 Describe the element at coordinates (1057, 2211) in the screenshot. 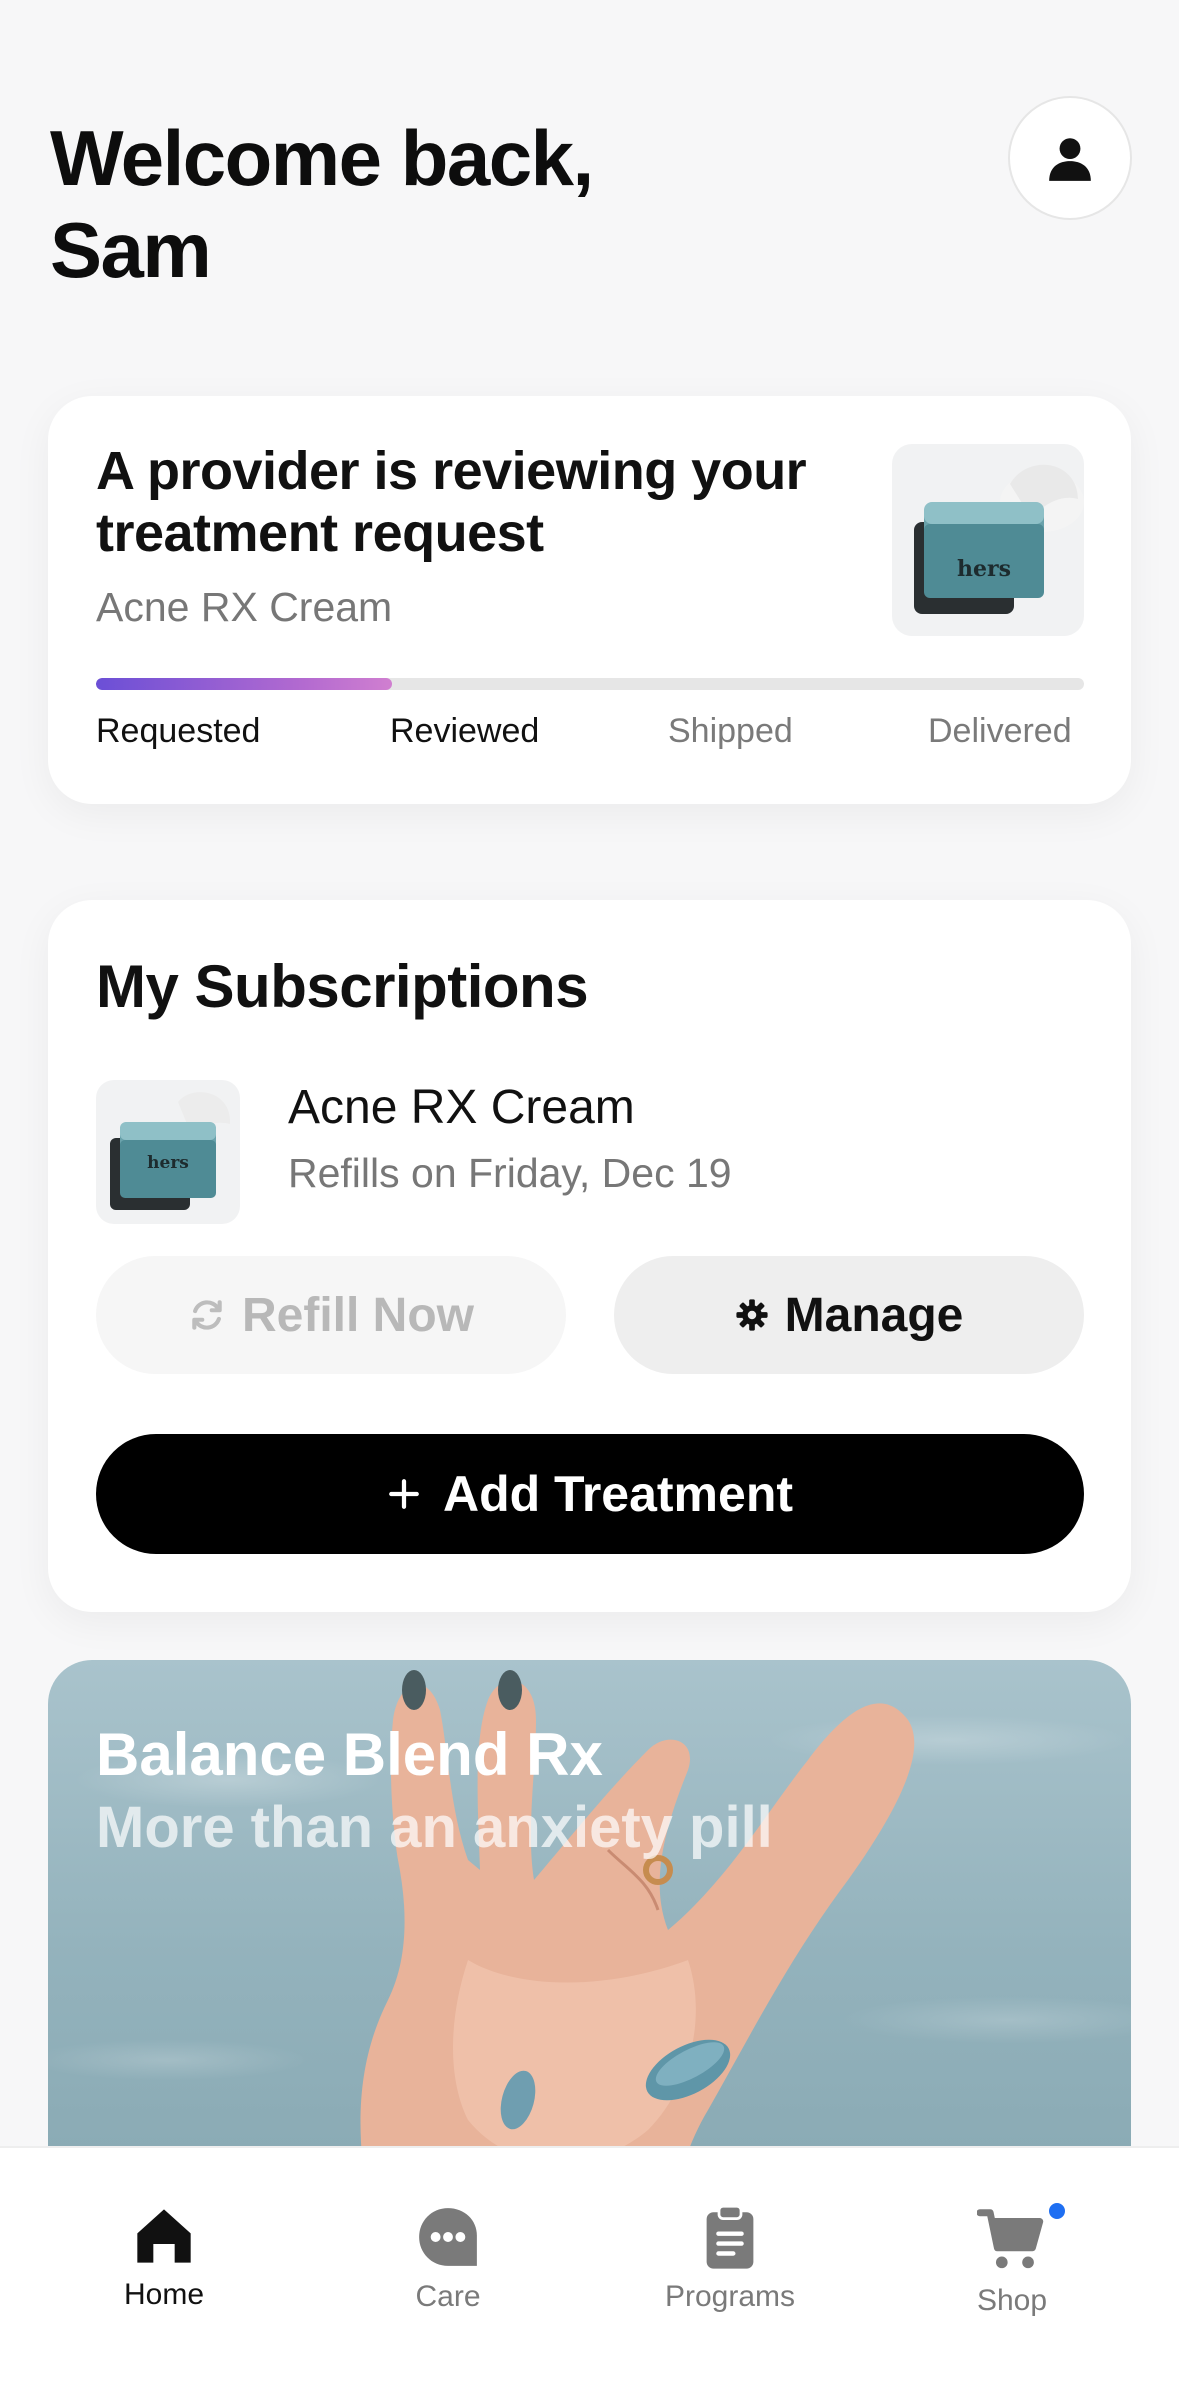

I see `cart-notification-dot` at that location.